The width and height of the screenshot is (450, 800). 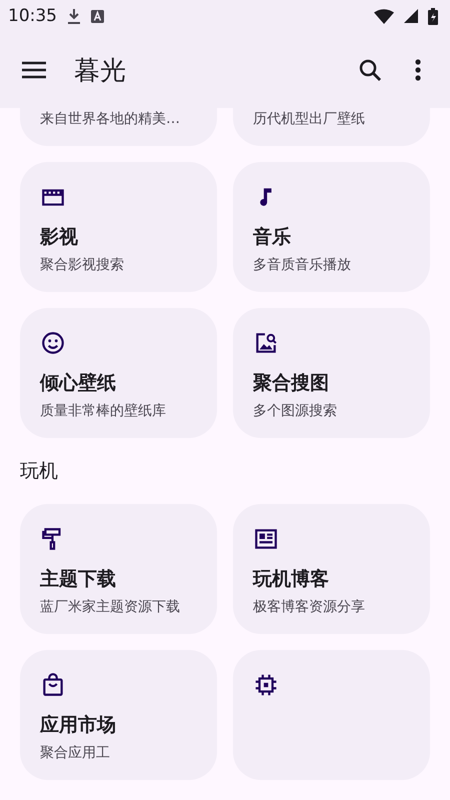 I want to click on card-title: 影视, so click(x=59, y=237).